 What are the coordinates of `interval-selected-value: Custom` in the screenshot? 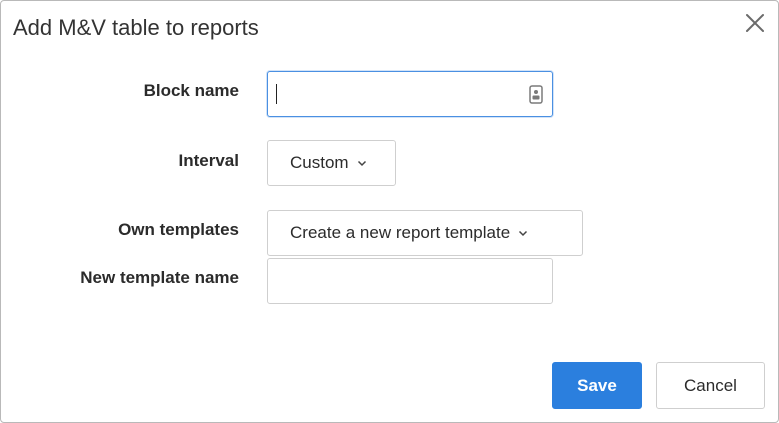 It's located at (319, 162).